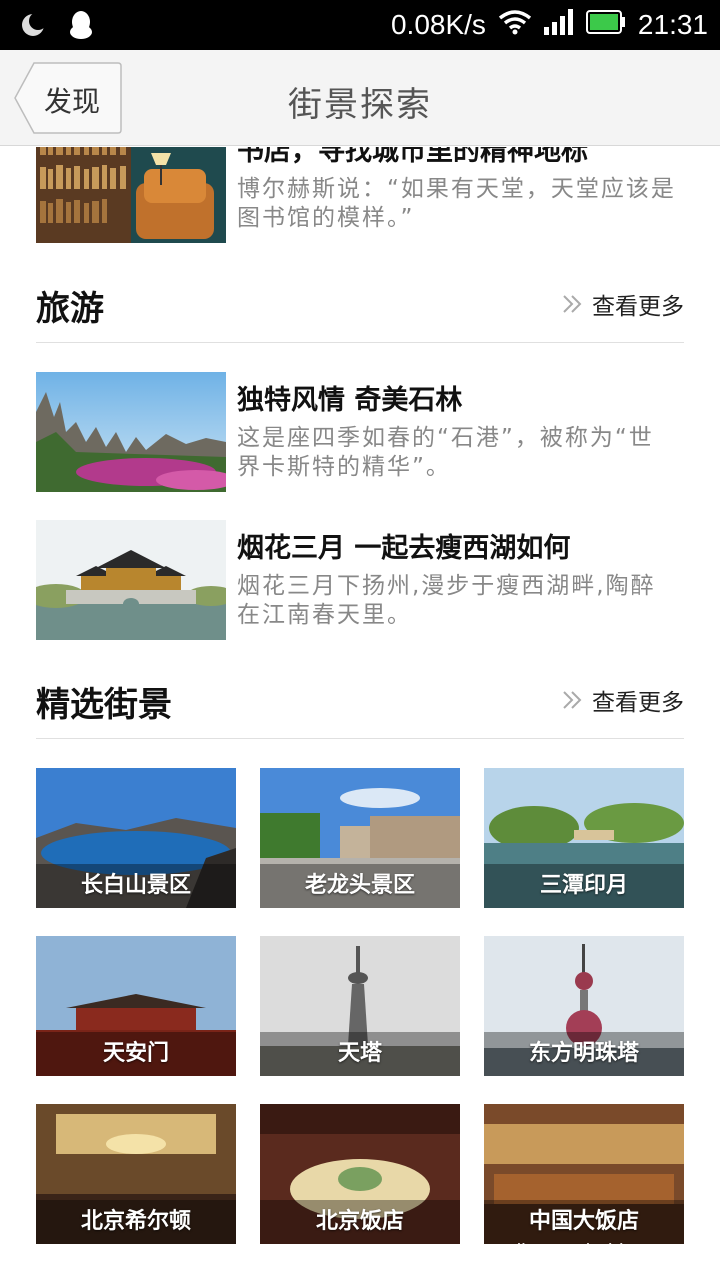 This screenshot has height=1280, width=720. I want to click on section-title: 旅游, so click(70, 309).